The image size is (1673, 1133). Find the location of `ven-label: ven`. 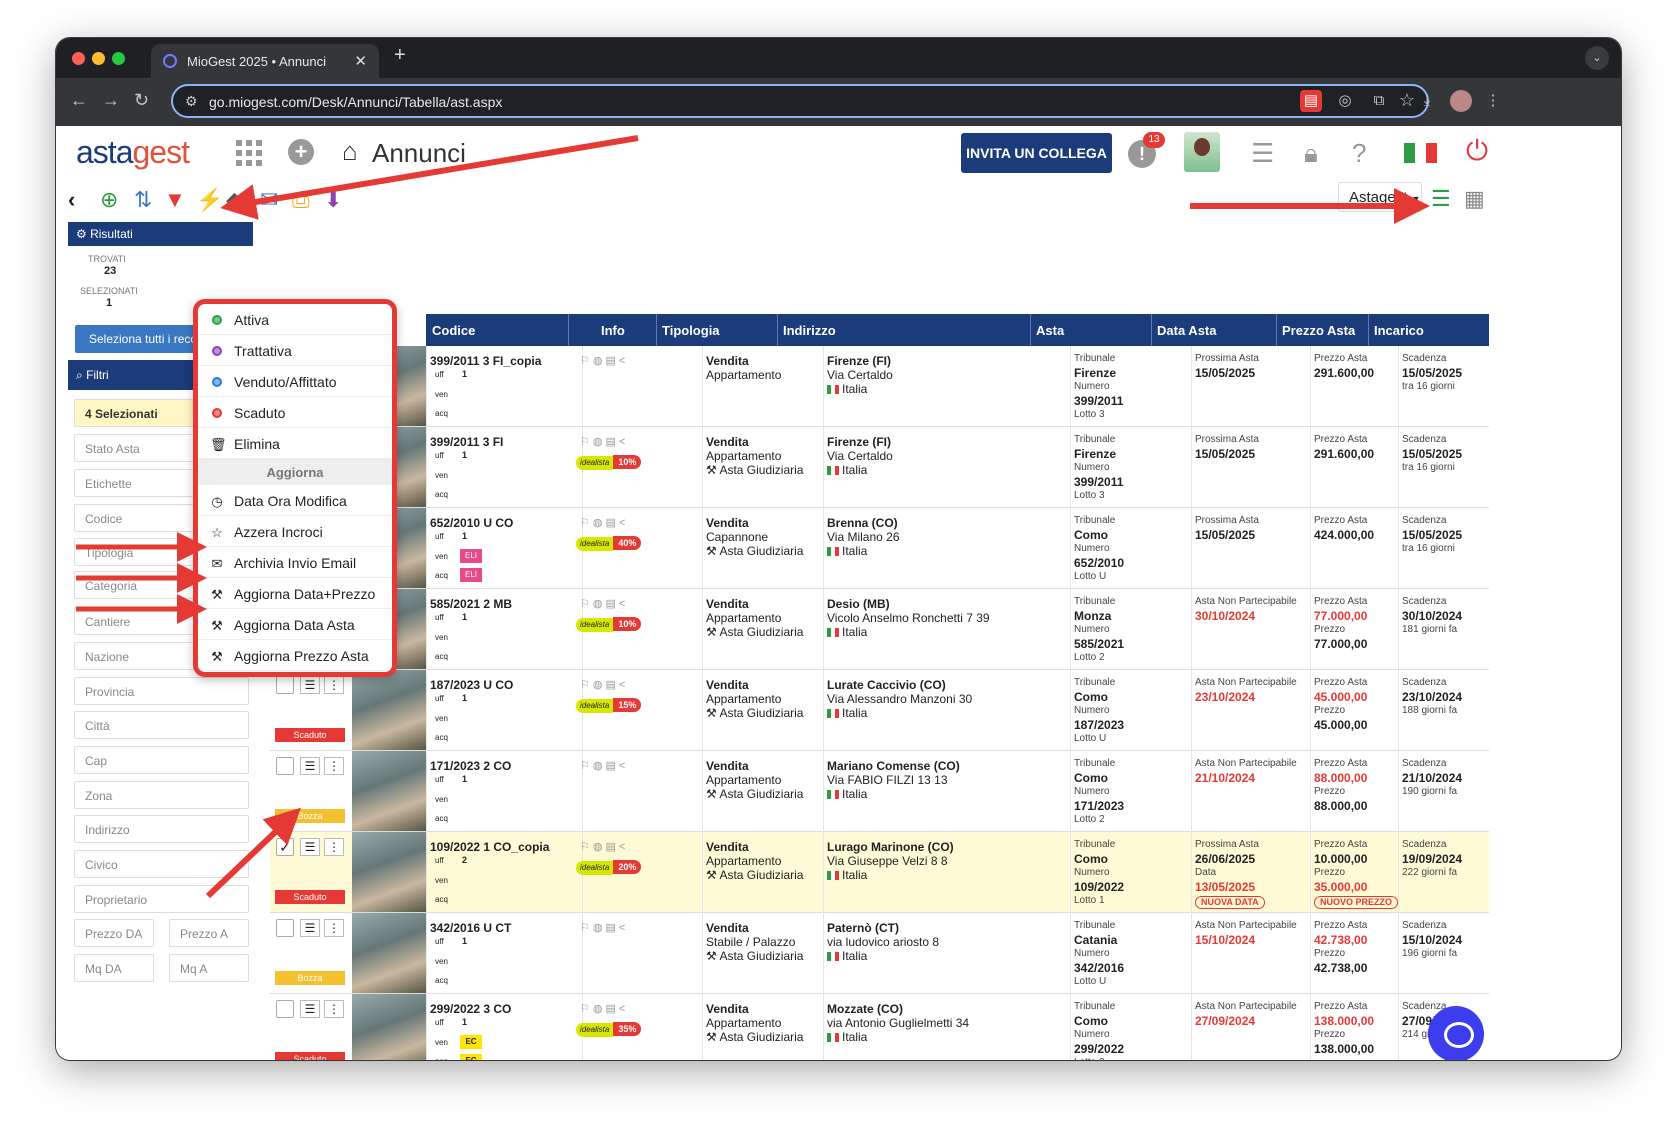

ven-label: ven is located at coordinates (441, 718).